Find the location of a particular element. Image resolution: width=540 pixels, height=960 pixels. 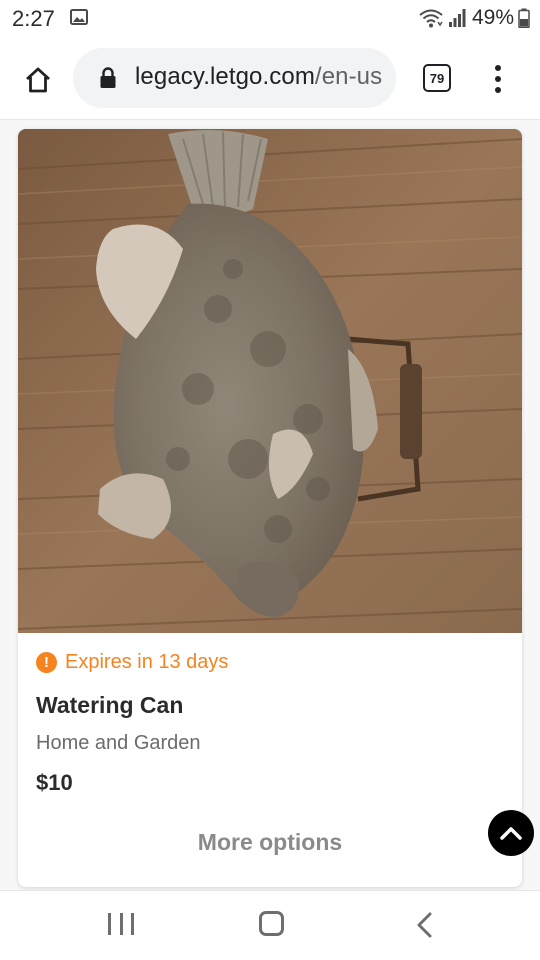

home-button is located at coordinates (38, 80).